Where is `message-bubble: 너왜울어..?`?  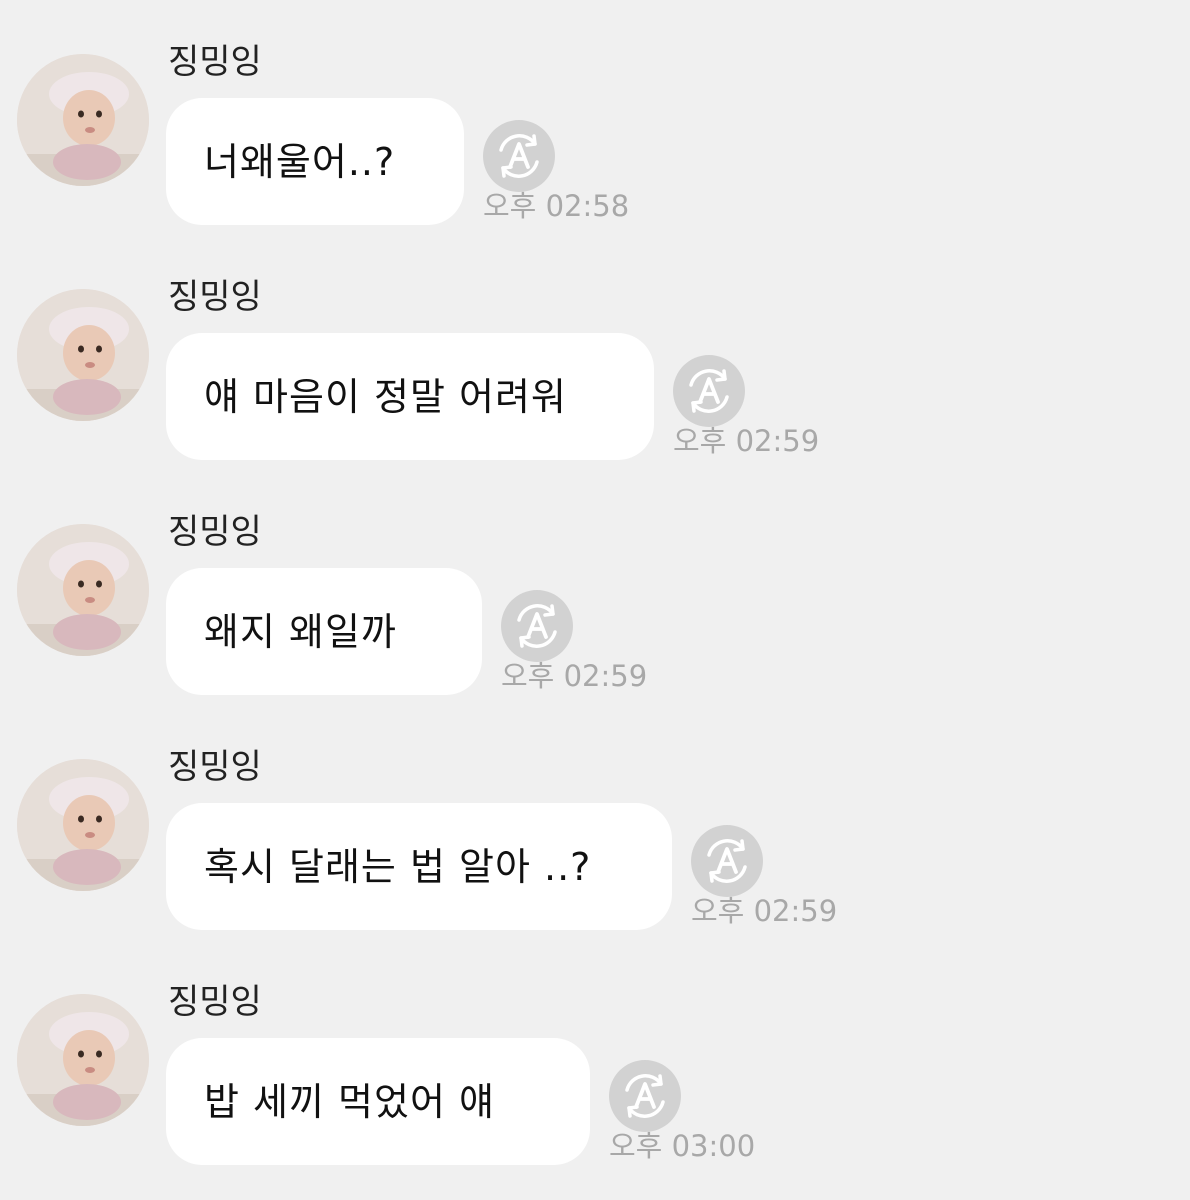 message-bubble: 너왜울어..? is located at coordinates (315, 161).